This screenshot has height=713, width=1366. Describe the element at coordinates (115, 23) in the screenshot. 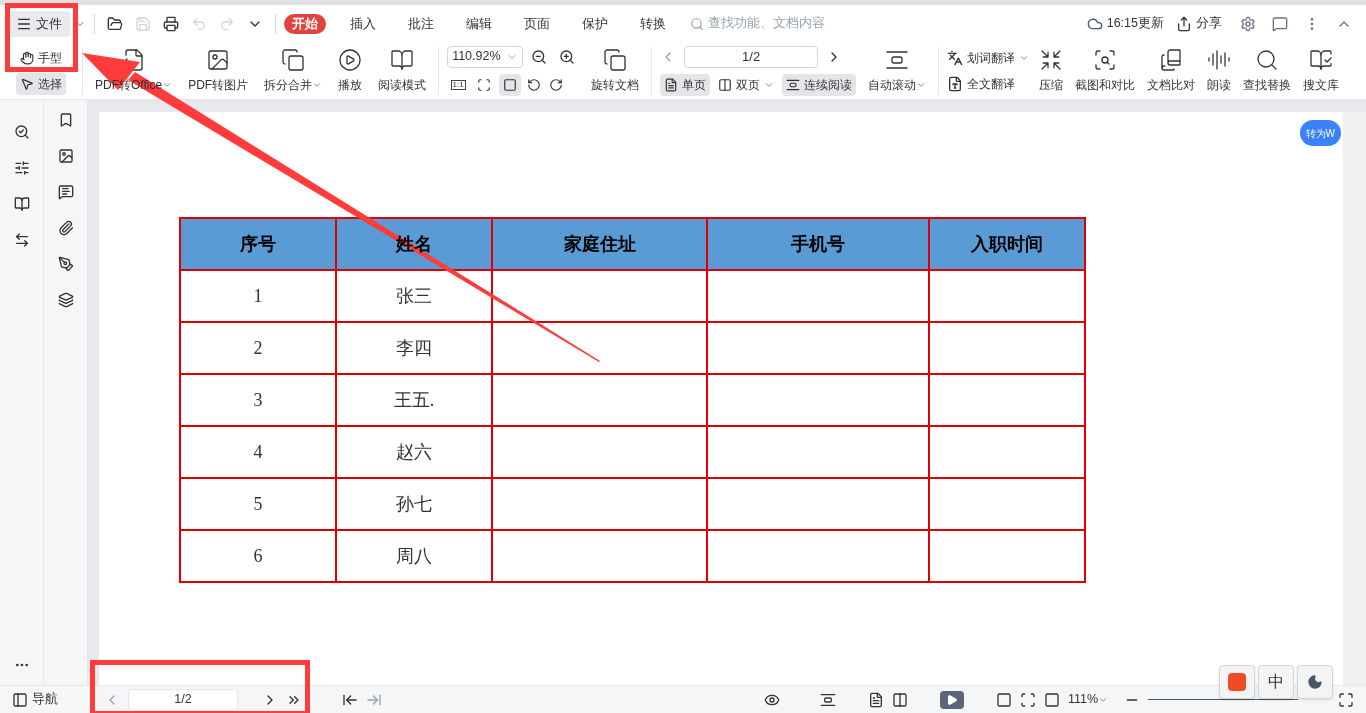

I see `open-folder-icon` at that location.